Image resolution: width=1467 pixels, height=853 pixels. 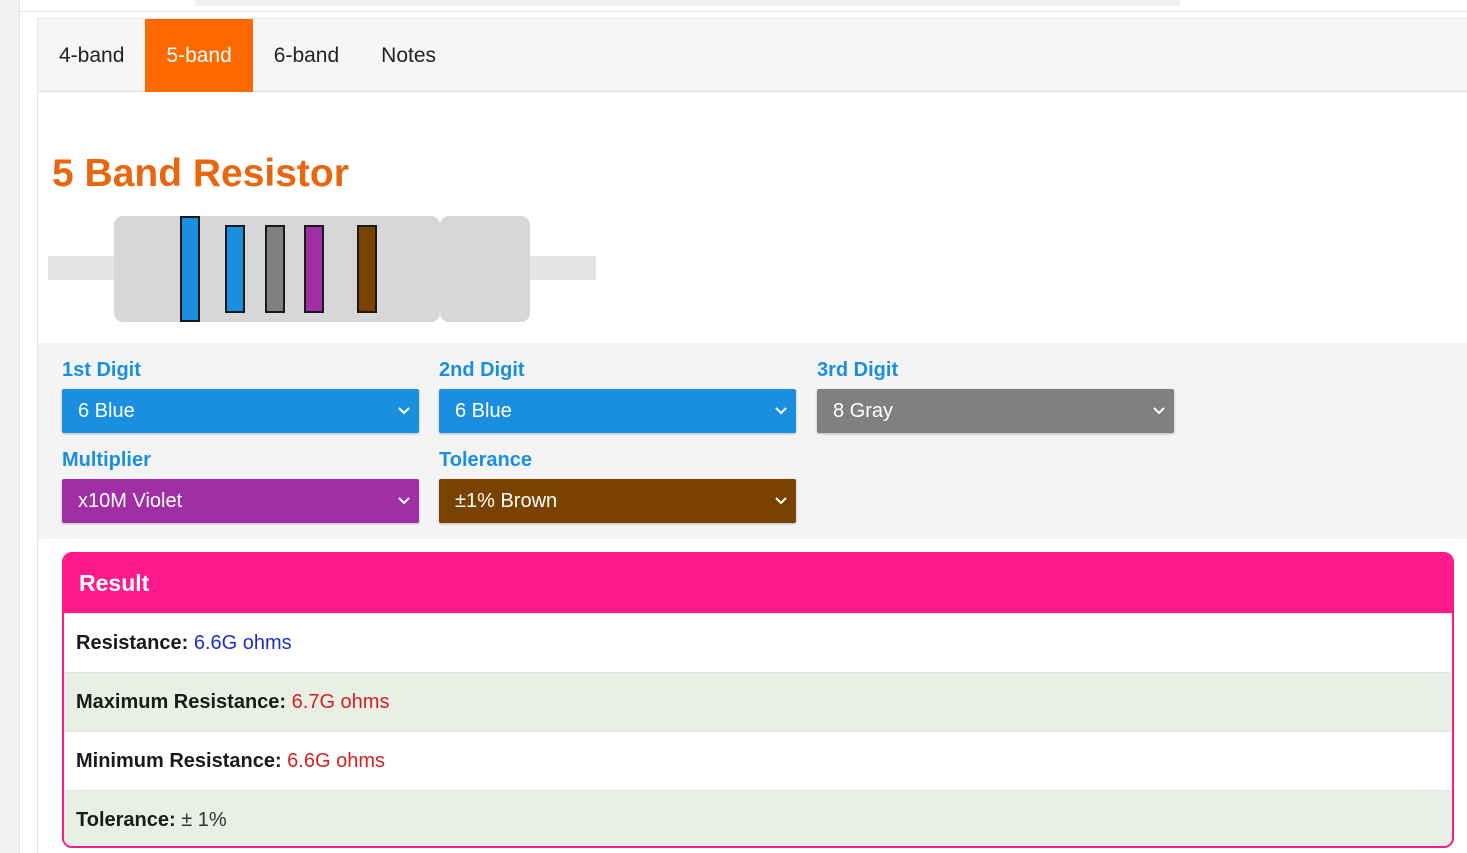 I want to click on result-value: ± 1%, so click(x=204, y=820).